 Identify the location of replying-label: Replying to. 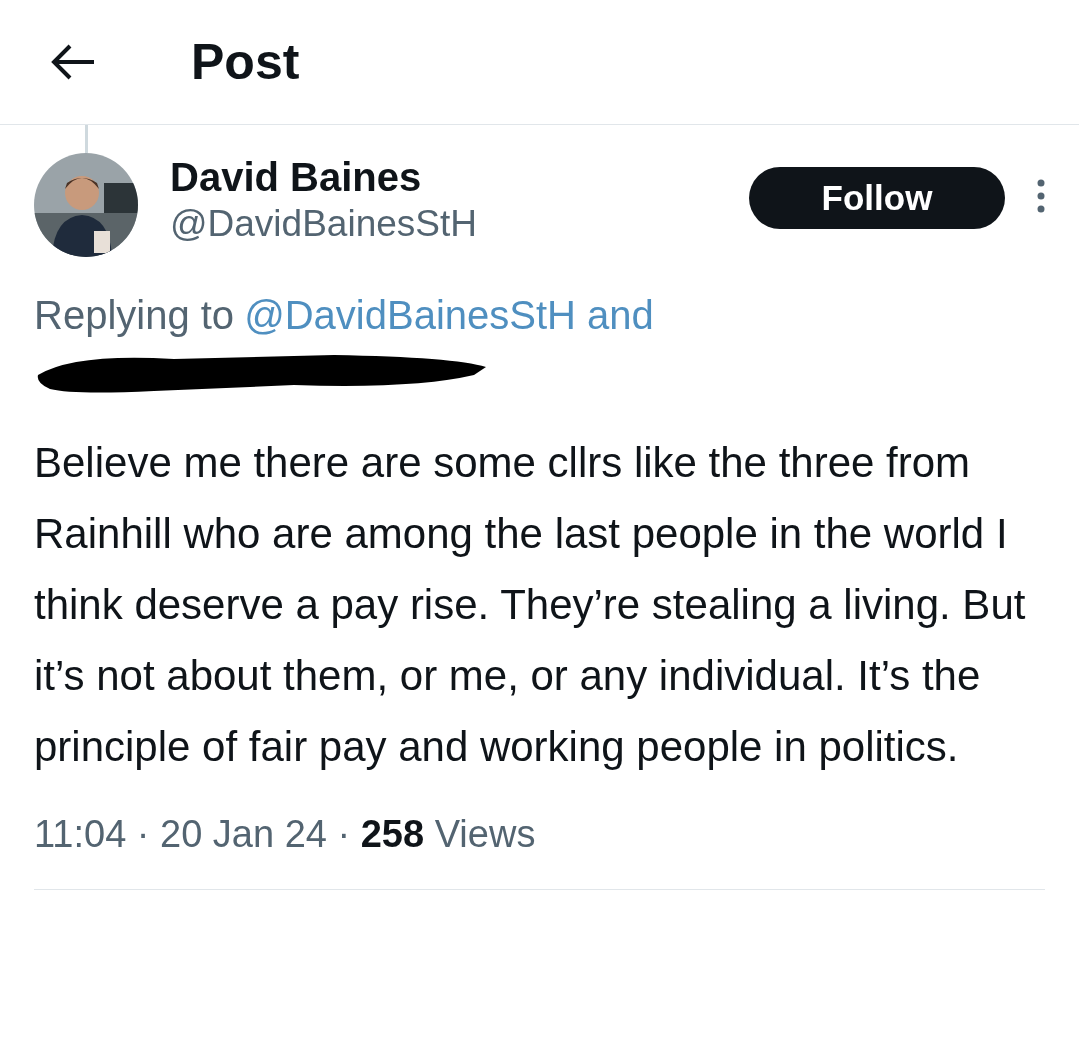
(134, 315).